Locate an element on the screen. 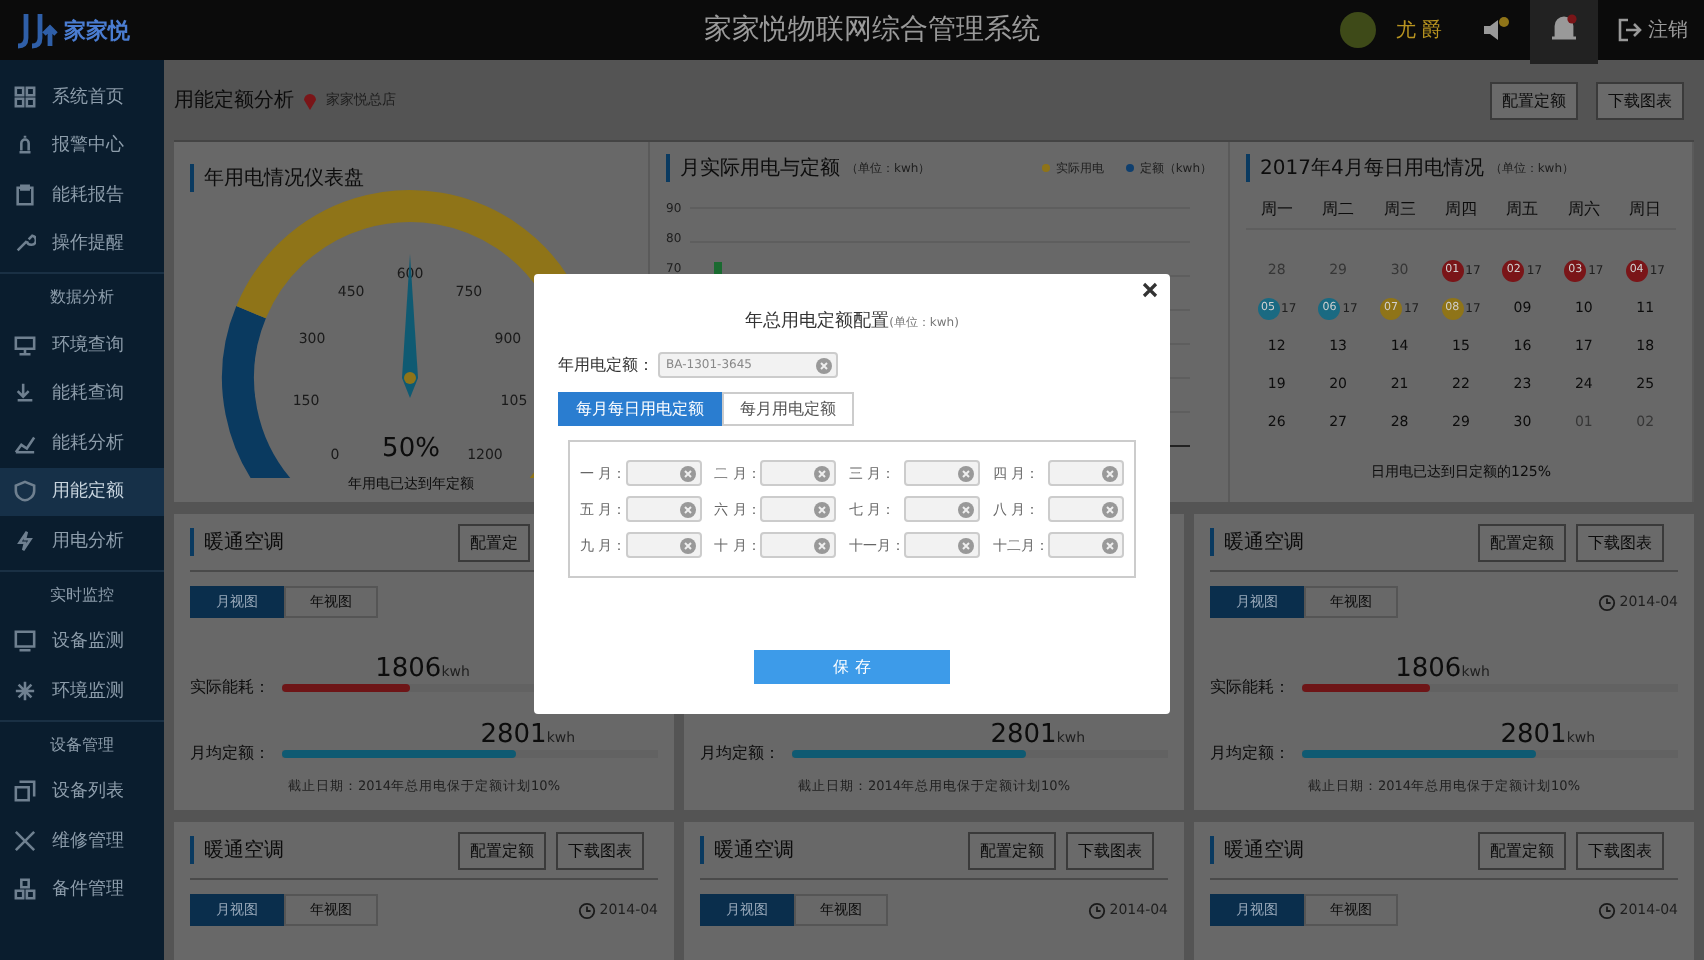 The height and width of the screenshot is (960, 1704). sidebar-item: 备件管理 is located at coordinates (82, 889).